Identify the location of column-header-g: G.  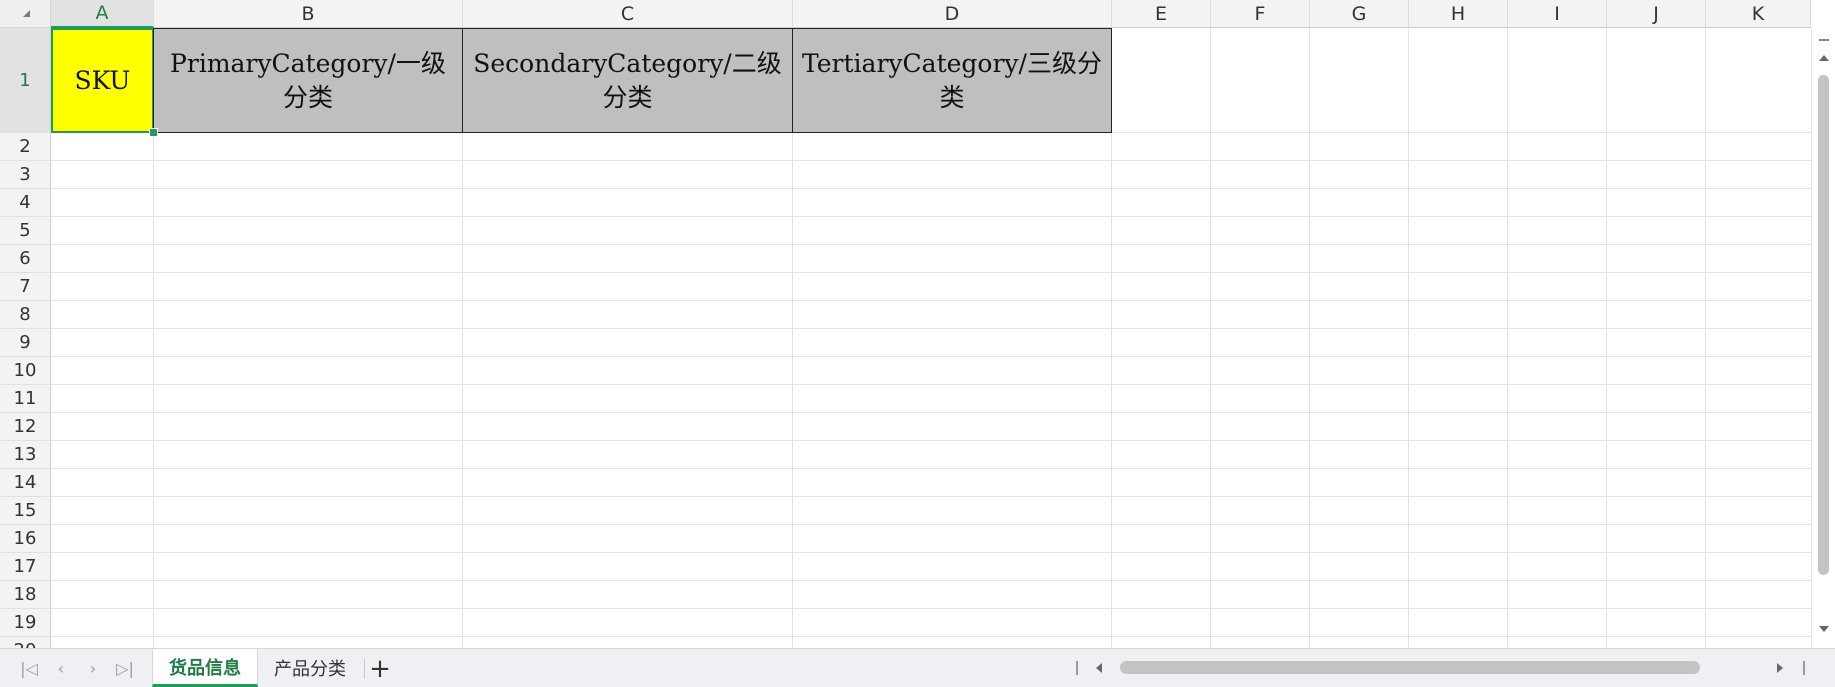
(1359, 14).